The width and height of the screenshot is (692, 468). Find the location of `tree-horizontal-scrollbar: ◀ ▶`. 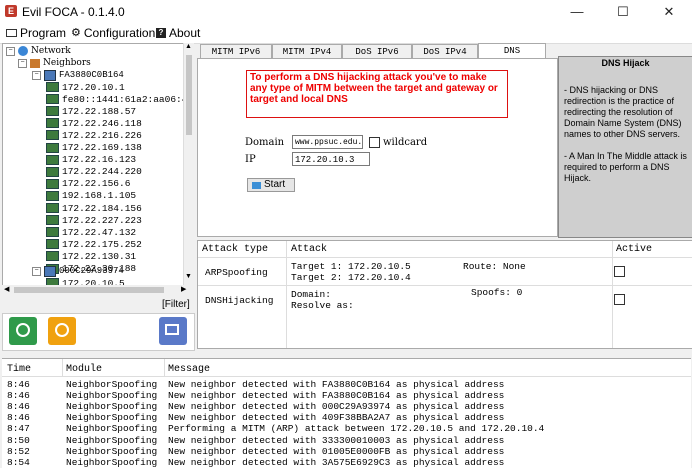

tree-horizontal-scrollbar: ◀ ▶ is located at coordinates (97, 290).